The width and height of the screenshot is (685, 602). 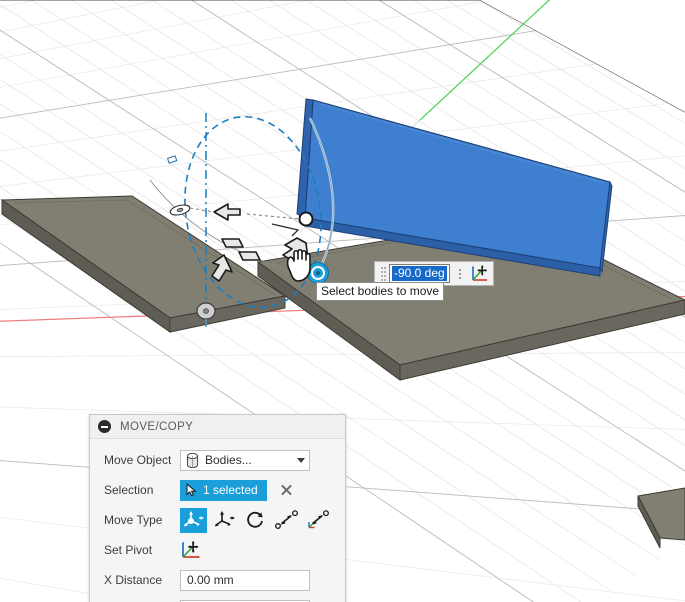 I want to click on rotate-icon, so click(x=255, y=520).